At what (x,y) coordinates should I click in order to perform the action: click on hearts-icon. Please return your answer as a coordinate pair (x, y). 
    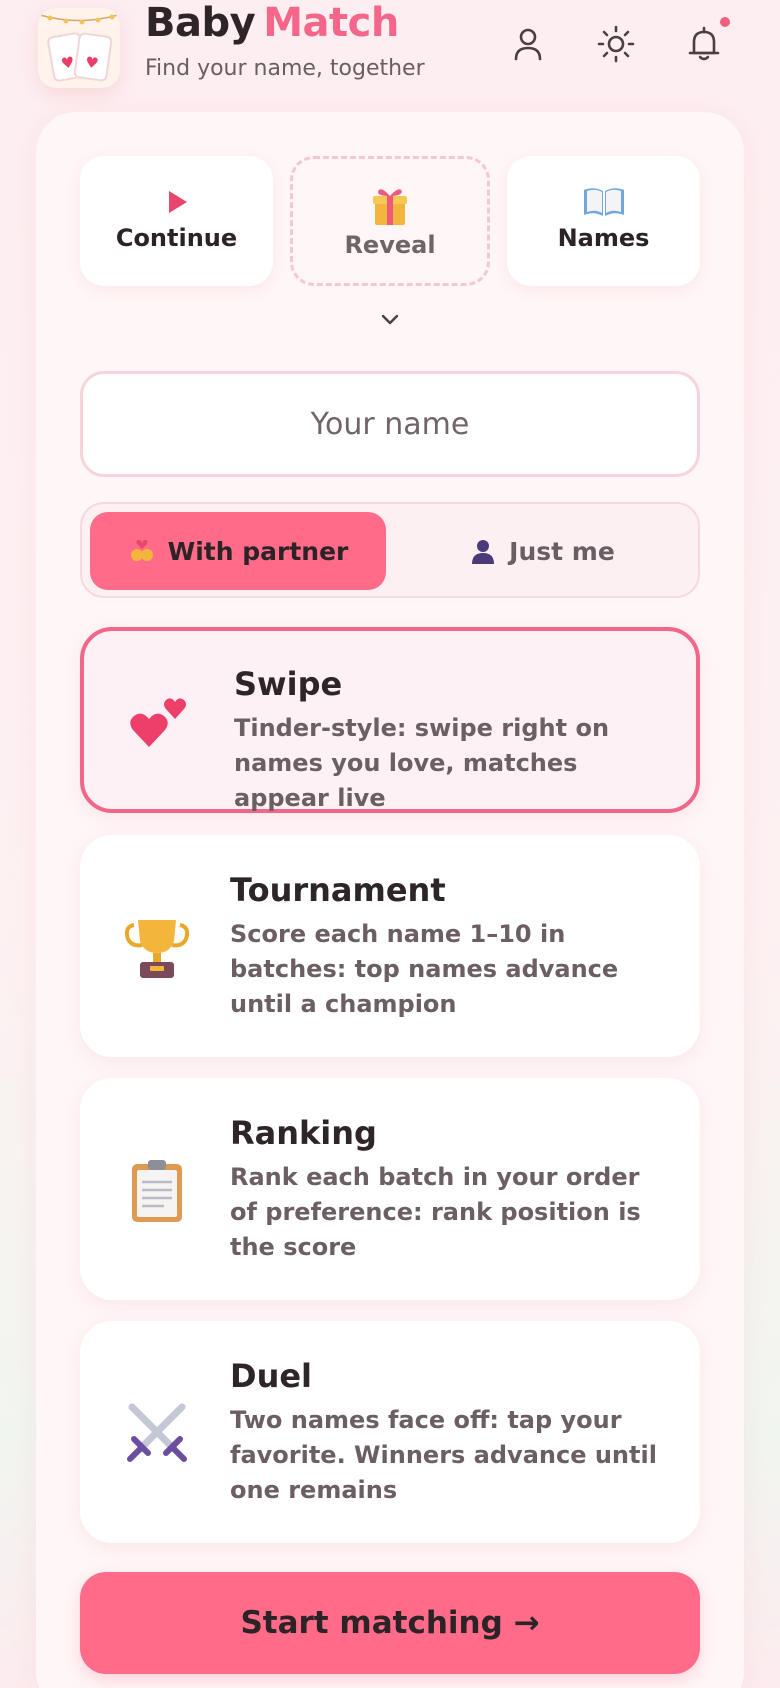
    Looking at the image, I should click on (158, 722).